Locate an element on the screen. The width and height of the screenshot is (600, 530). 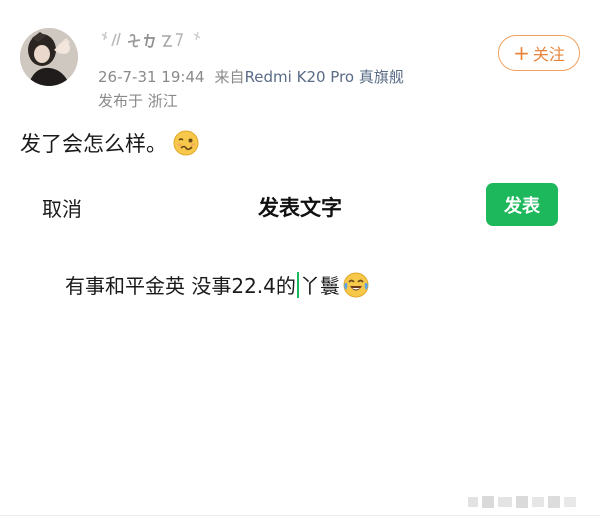
post-timestamp: 26-7-31 19:44 is located at coordinates (151, 77).